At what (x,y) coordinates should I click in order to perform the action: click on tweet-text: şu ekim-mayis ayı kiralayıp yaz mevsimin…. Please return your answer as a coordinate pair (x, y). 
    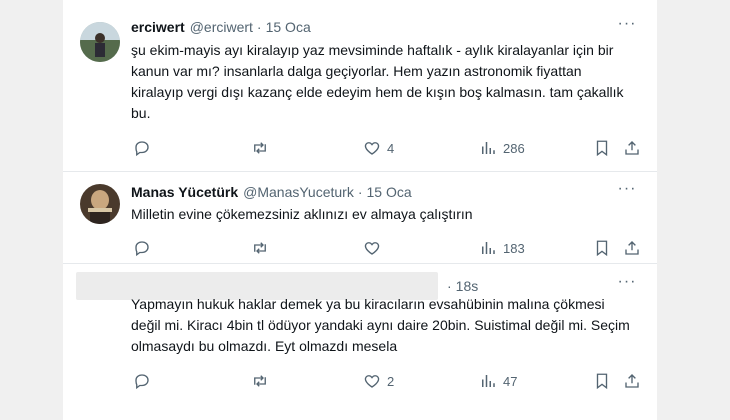
    Looking at the image, I should click on (377, 81).